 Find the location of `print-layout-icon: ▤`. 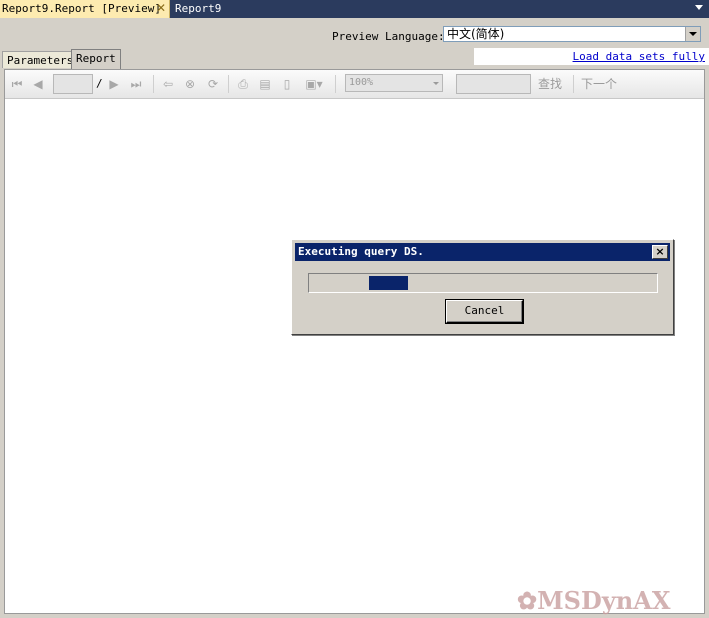

print-layout-icon: ▤ is located at coordinates (265, 84).